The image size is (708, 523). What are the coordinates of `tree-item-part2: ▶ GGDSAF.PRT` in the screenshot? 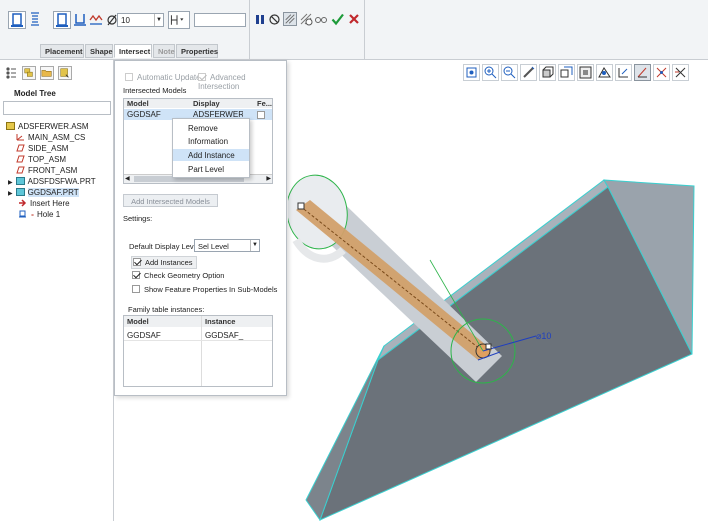 It's located at (43, 193).